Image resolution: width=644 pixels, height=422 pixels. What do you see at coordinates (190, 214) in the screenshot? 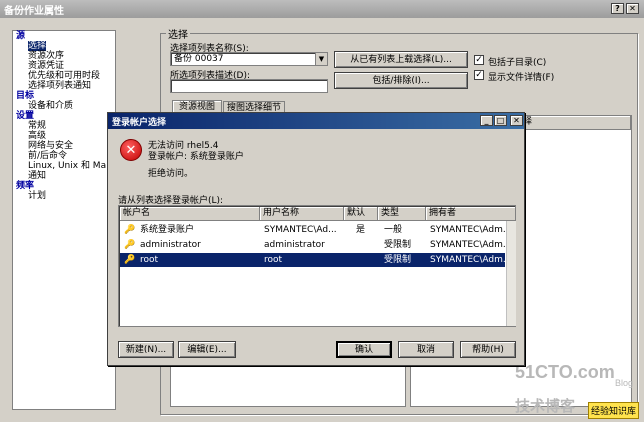
I see `column-account-name: 帐户名` at bounding box center [190, 214].